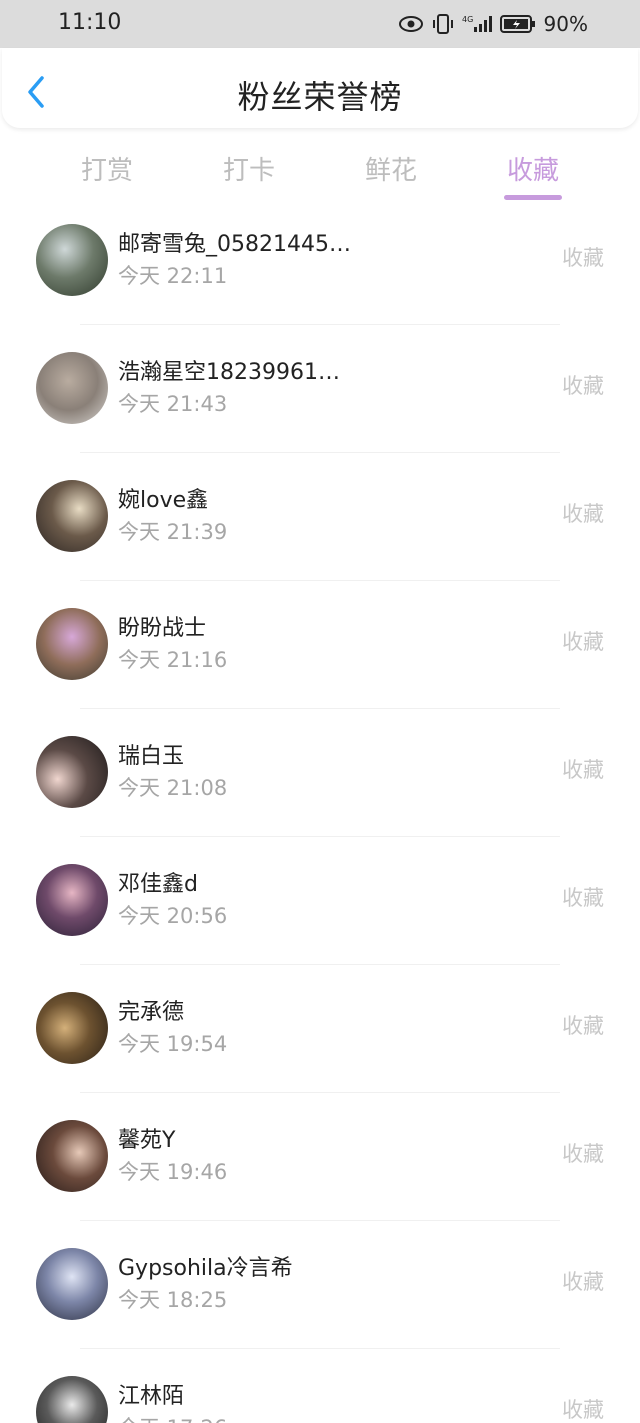  I want to click on status-icons: 4G 90%, so click(493, 24).